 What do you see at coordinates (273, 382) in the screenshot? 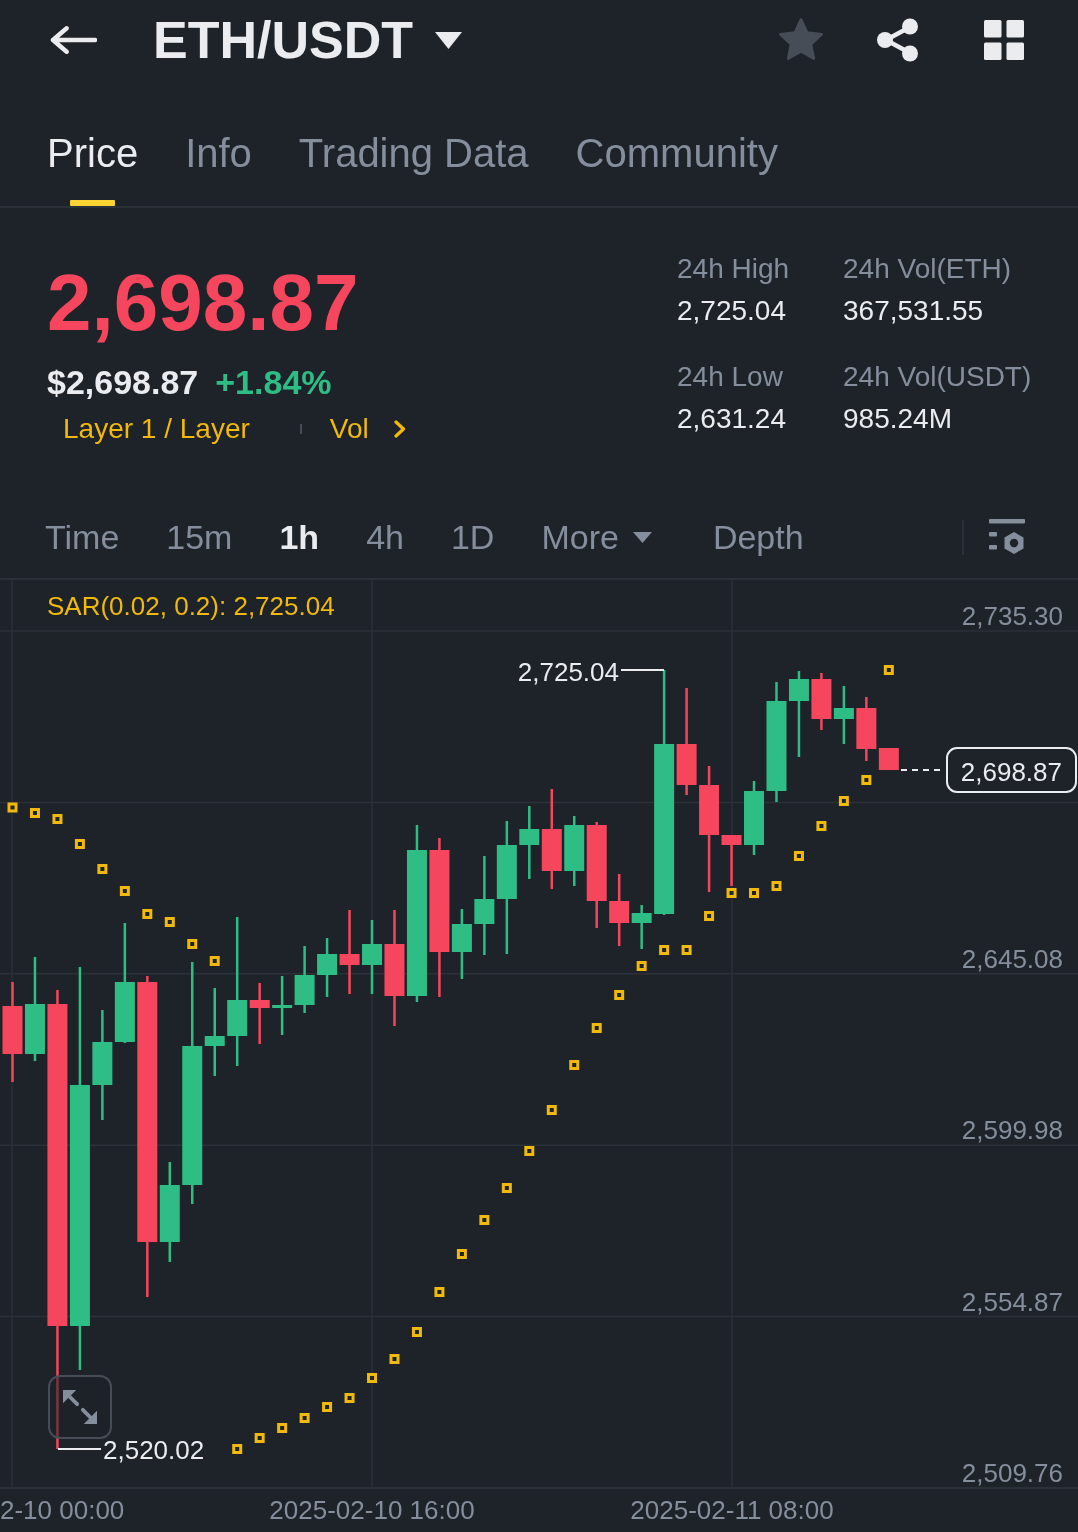
I see `price-change: +1.84%` at bounding box center [273, 382].